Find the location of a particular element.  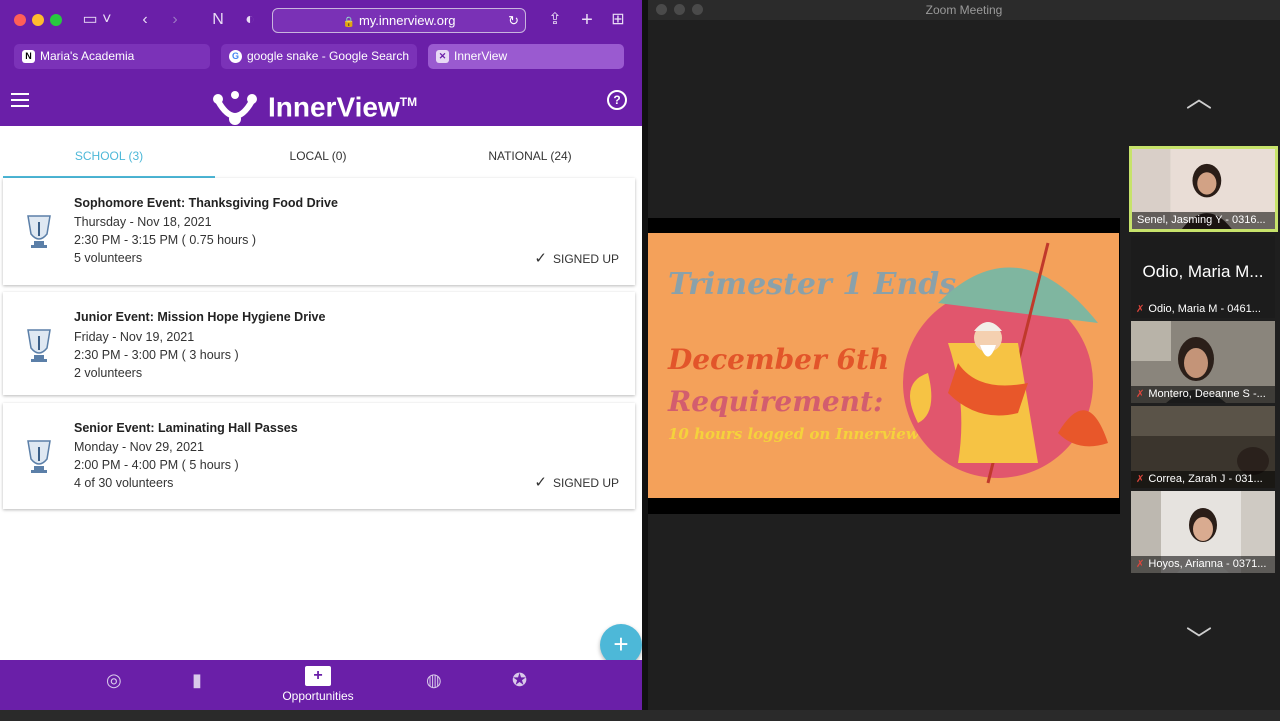

new-tab-icon: + is located at coordinates (587, 20).